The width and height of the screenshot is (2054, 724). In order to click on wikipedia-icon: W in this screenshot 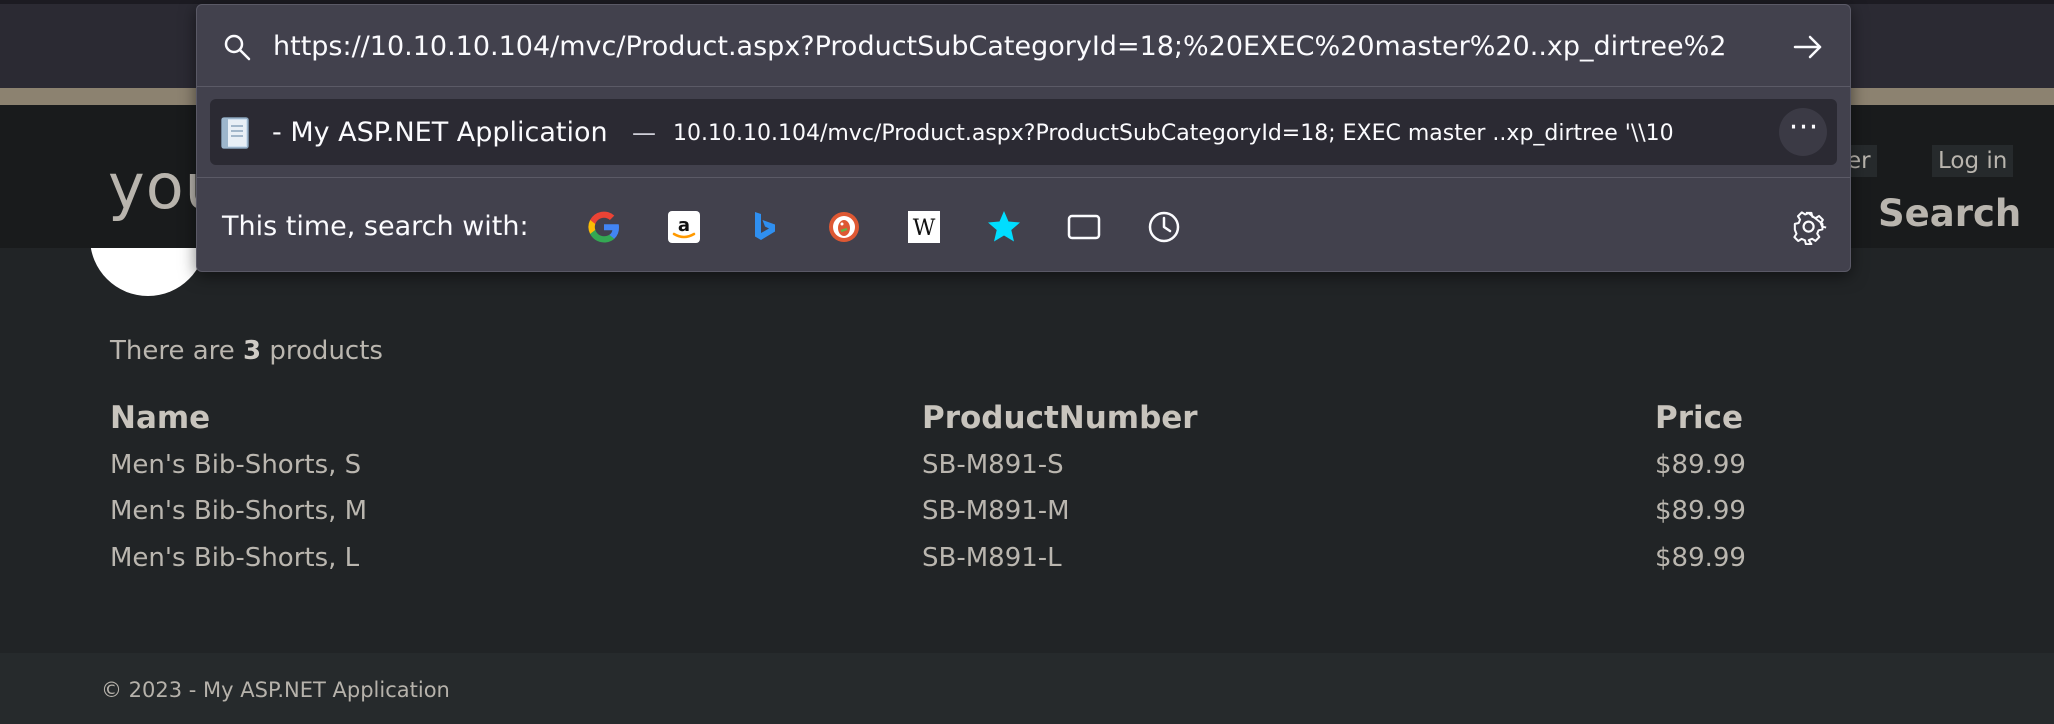, I will do `click(924, 227)`.